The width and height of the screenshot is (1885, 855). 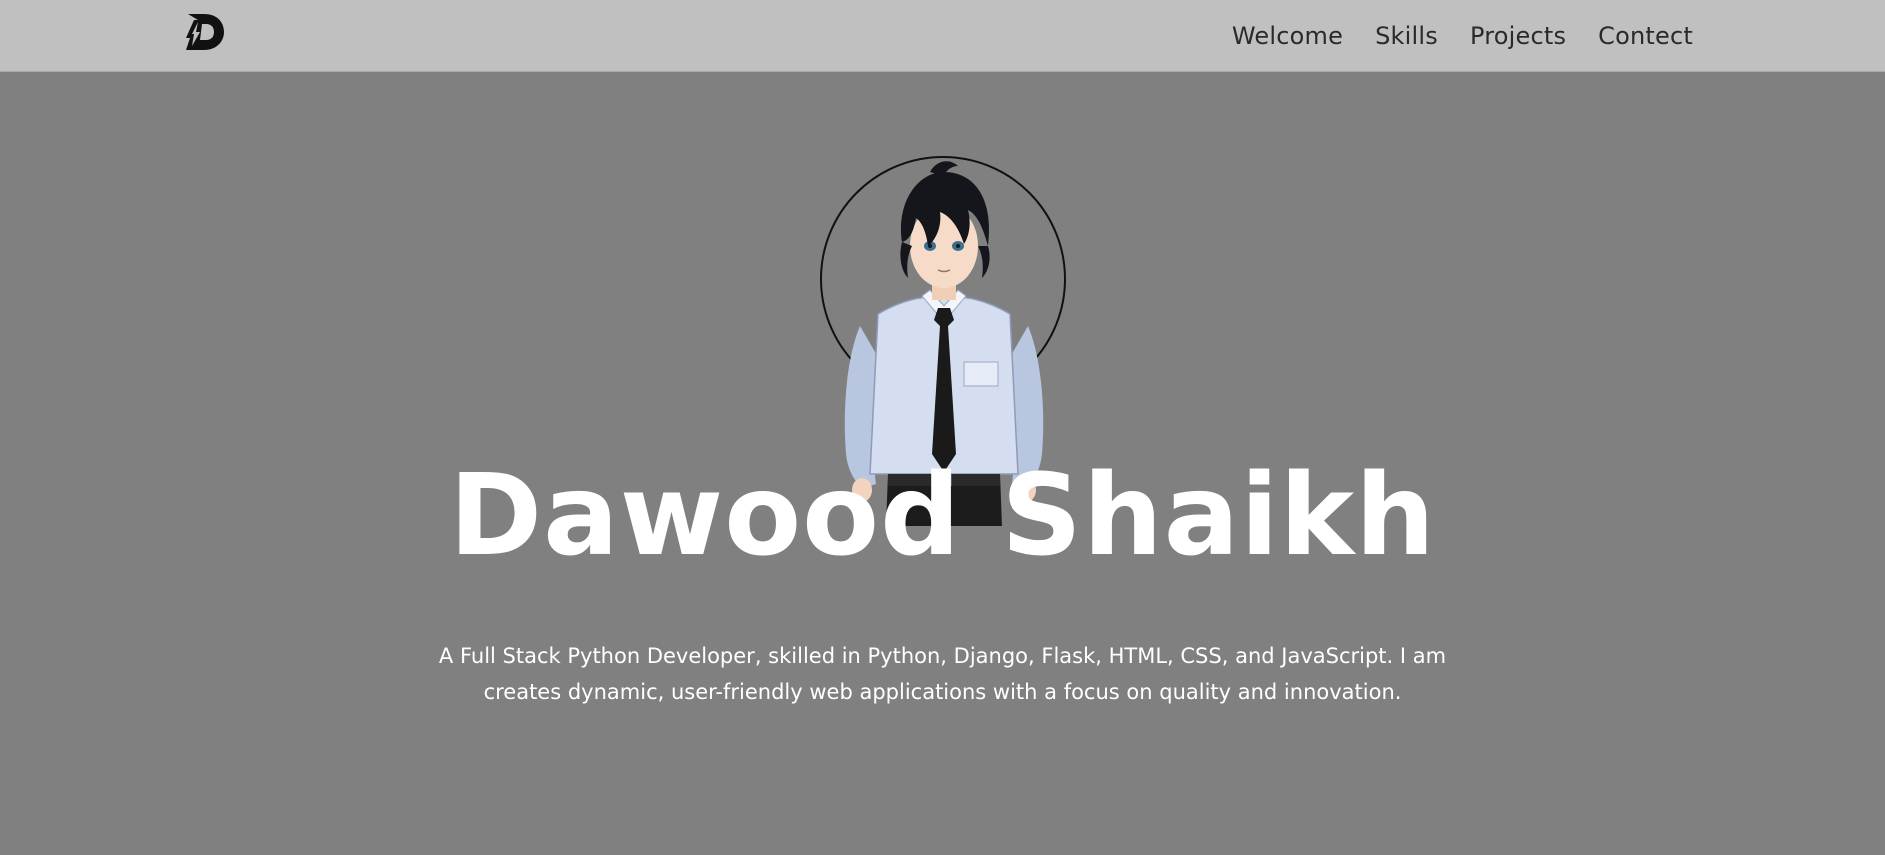 What do you see at coordinates (1287, 36) in the screenshot?
I see `nav-link-welcome: Welcome` at bounding box center [1287, 36].